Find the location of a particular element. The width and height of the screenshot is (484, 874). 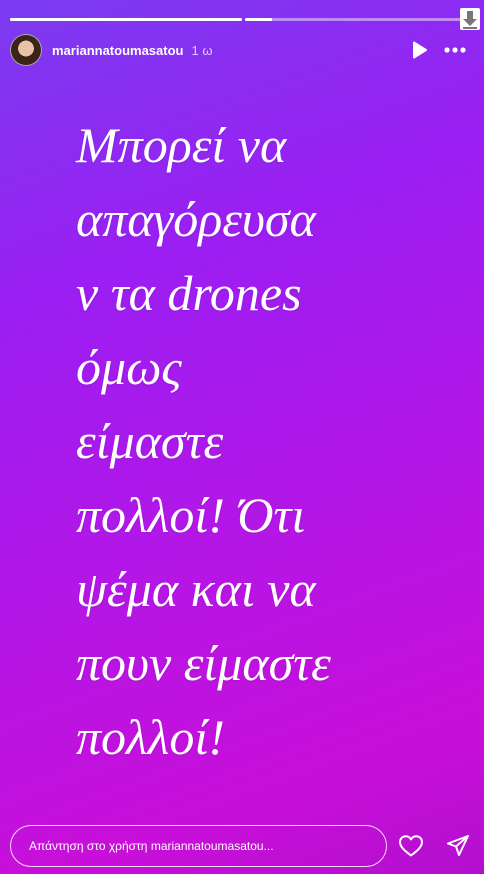

story-progress-bar is located at coordinates (240, 19).